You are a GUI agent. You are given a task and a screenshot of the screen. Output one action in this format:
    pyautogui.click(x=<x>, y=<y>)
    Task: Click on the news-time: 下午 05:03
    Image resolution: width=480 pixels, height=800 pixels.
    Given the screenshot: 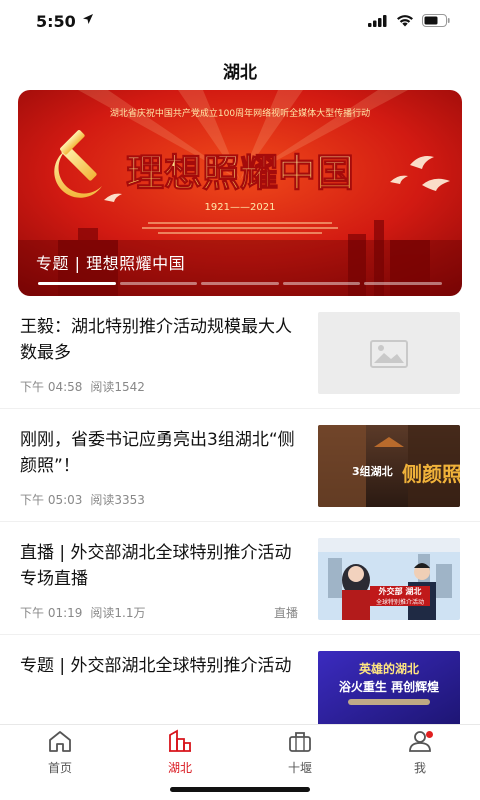 What is the action you would take?
    pyautogui.click(x=51, y=500)
    